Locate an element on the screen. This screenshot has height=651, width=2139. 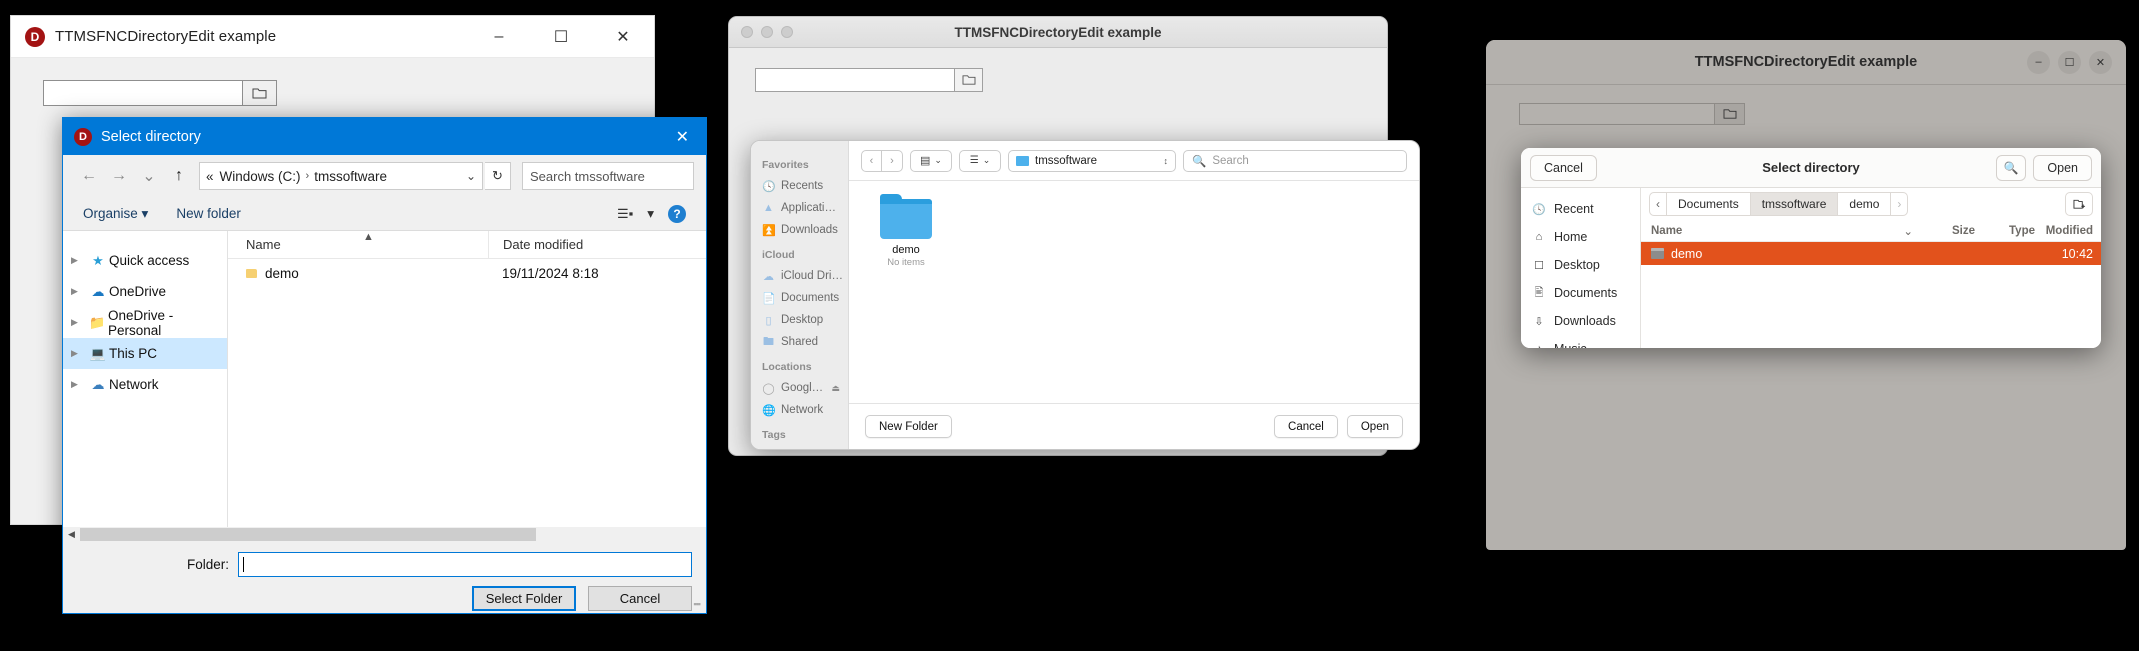
chevron-down-icon: ⌄ is located at coordinates (471, 176).